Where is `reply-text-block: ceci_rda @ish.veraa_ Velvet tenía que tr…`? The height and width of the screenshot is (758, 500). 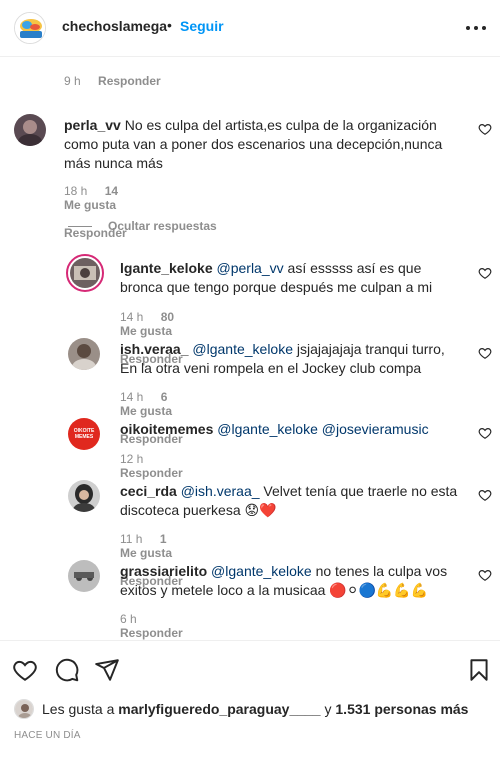 reply-text-block: ceci_rda @ish.veraa_ Velvet tenía que tr… is located at coordinates (292, 501).